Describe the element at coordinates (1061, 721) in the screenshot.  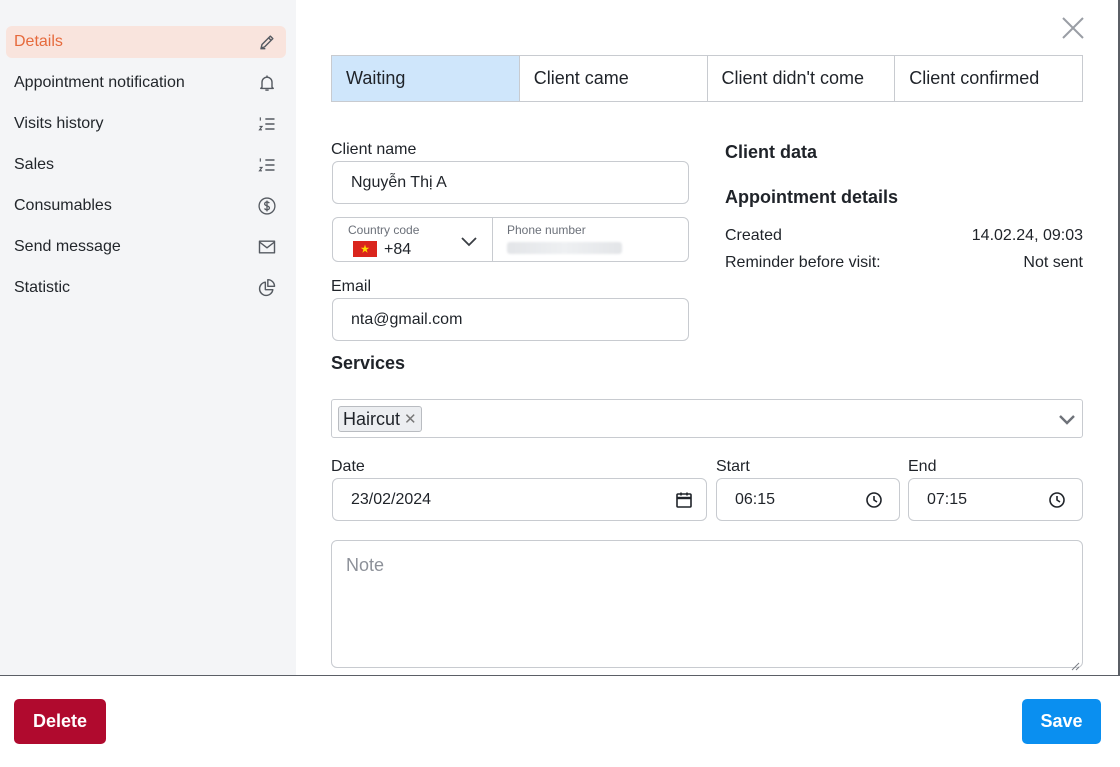
I see `save-button: Save` at that location.